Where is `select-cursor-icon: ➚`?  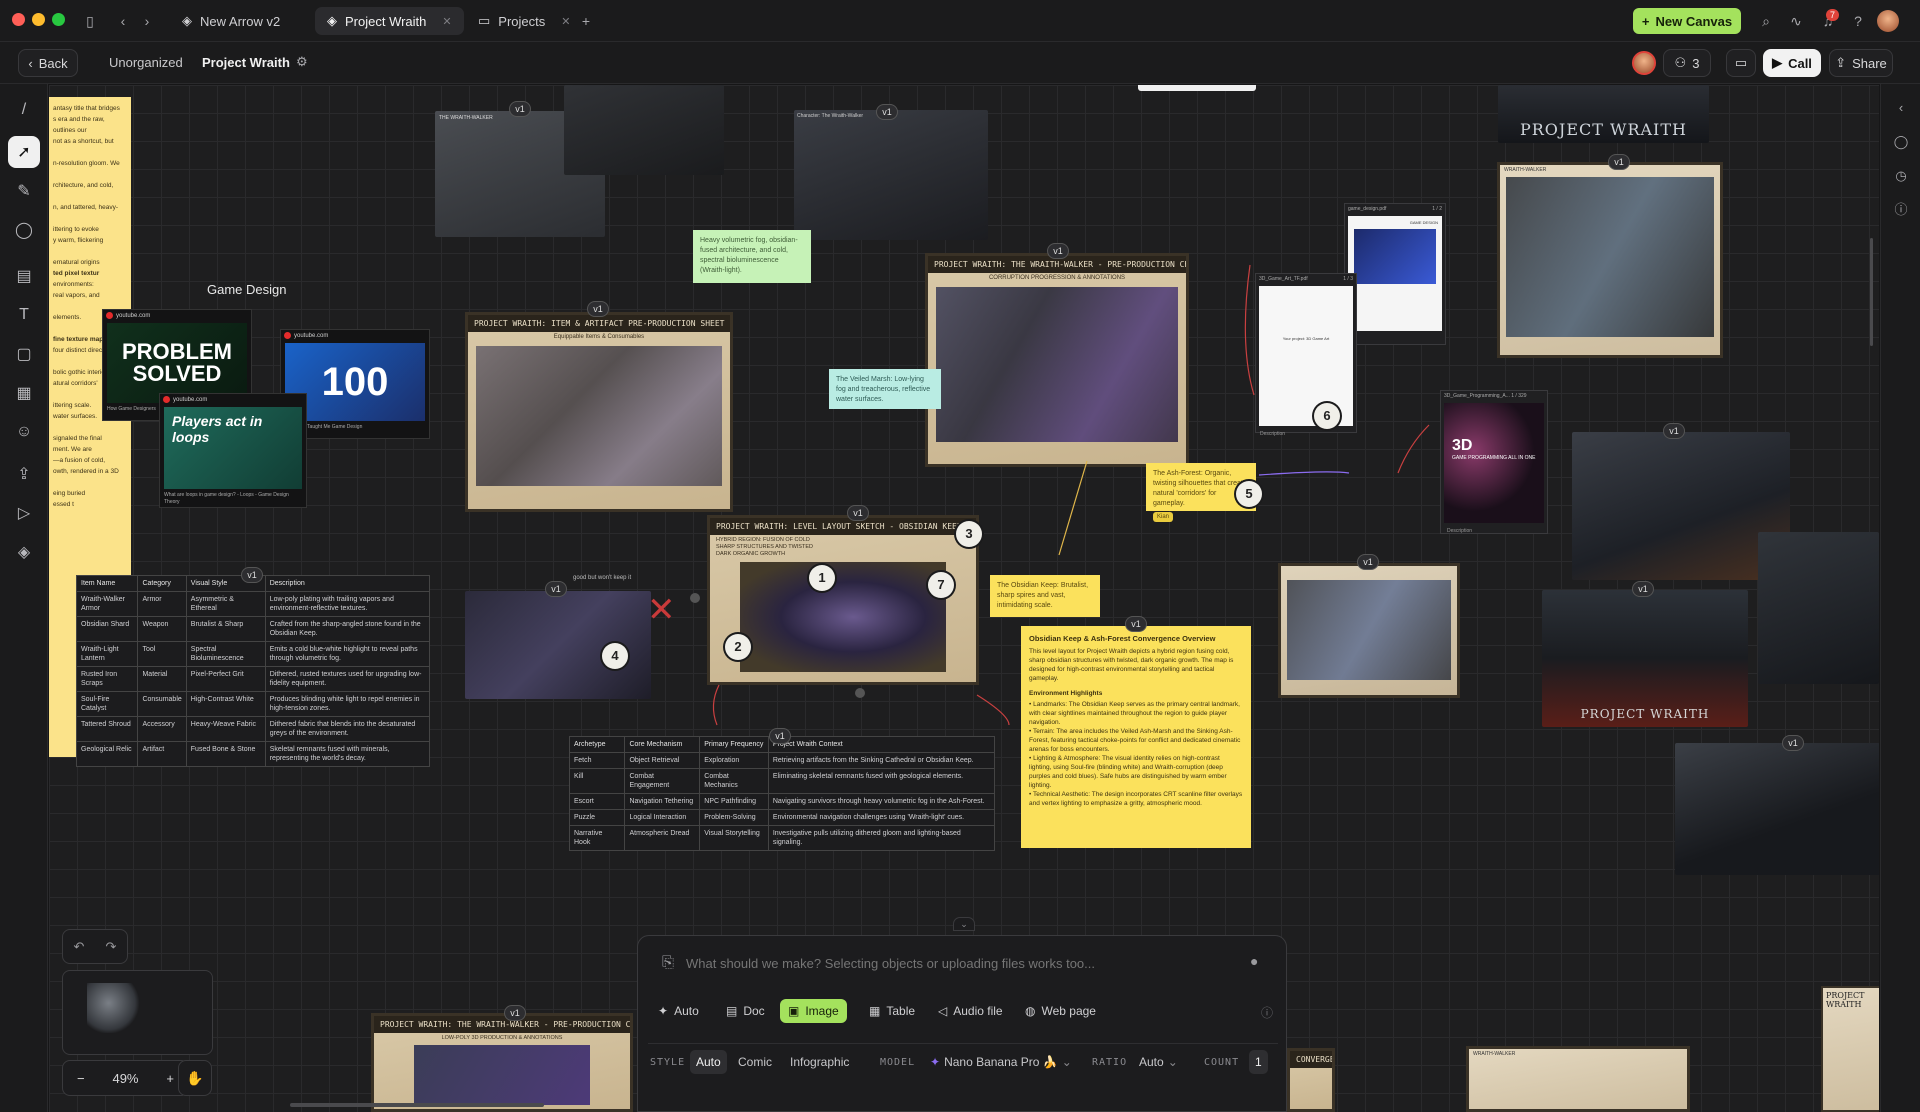 select-cursor-icon: ➚ is located at coordinates (24, 152).